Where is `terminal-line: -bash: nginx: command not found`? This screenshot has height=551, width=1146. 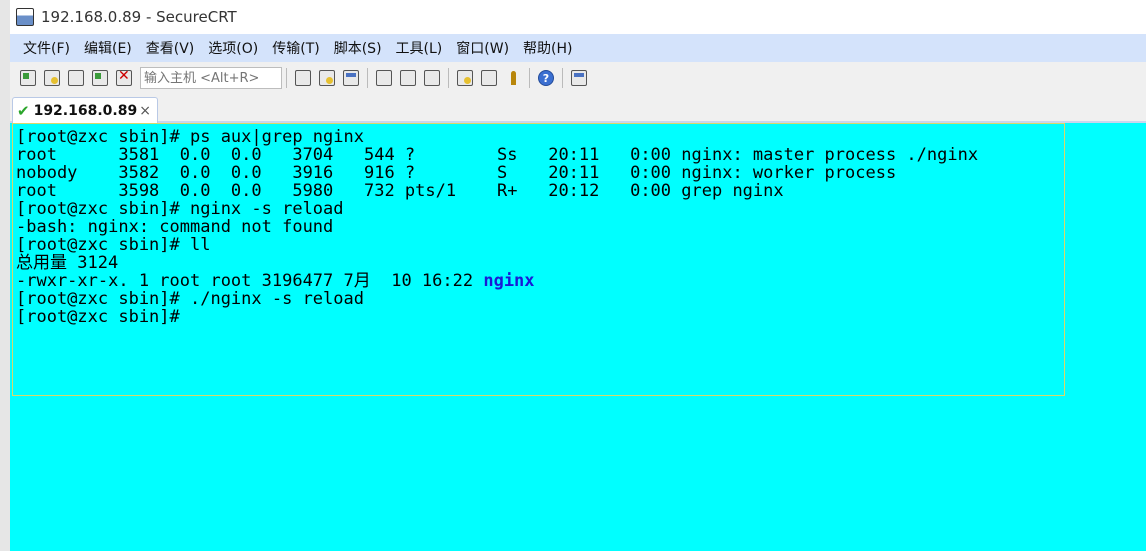
terminal-line: -bash: nginx: command not found is located at coordinates (175, 227).